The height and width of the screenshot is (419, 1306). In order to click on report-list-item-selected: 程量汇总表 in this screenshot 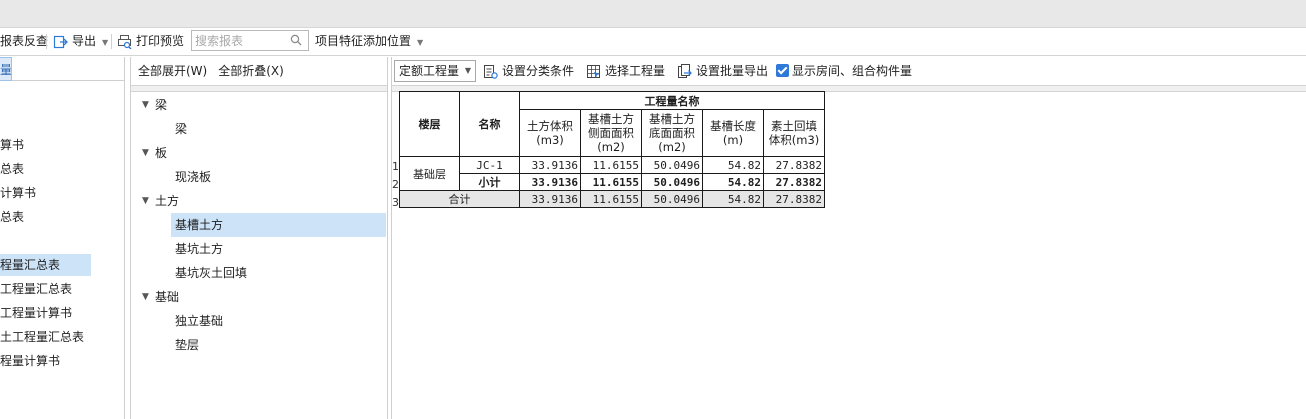, I will do `click(45, 265)`.